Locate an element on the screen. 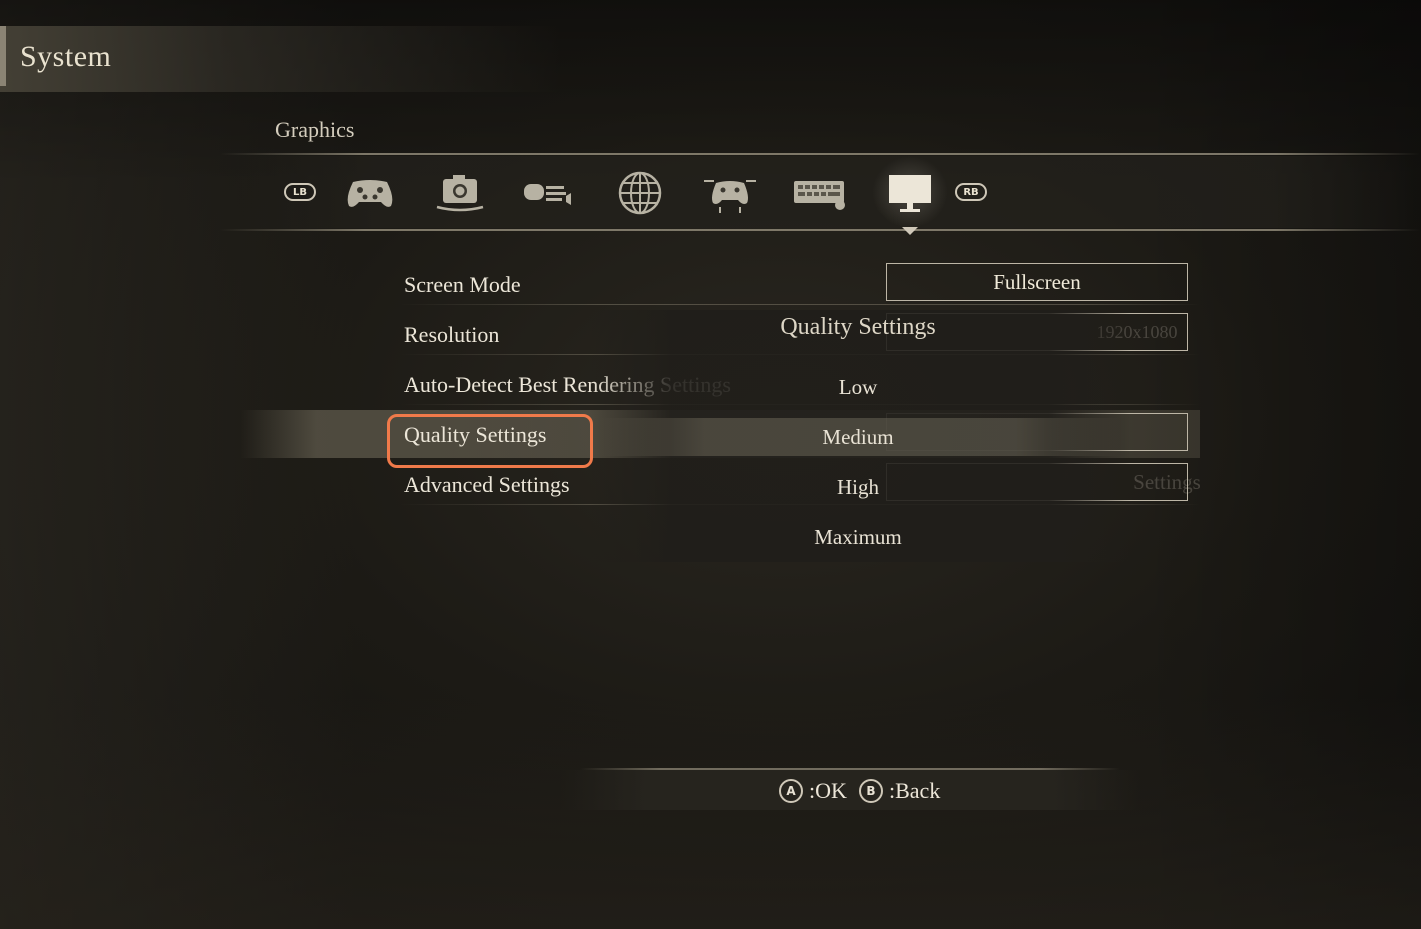 The image size is (1421, 929). dropdown-option-maximum: Maximum is located at coordinates (858, 537).